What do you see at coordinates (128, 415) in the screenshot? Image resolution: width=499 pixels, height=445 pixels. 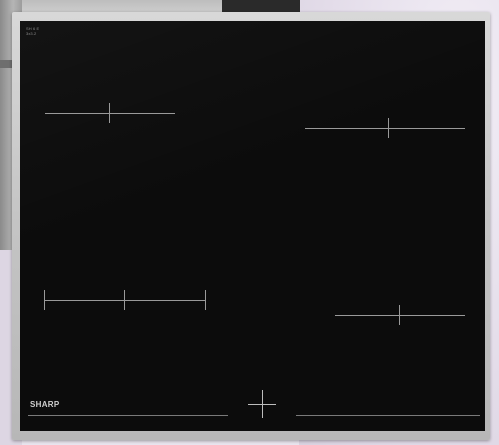 I see `control-strip-left` at bounding box center [128, 415].